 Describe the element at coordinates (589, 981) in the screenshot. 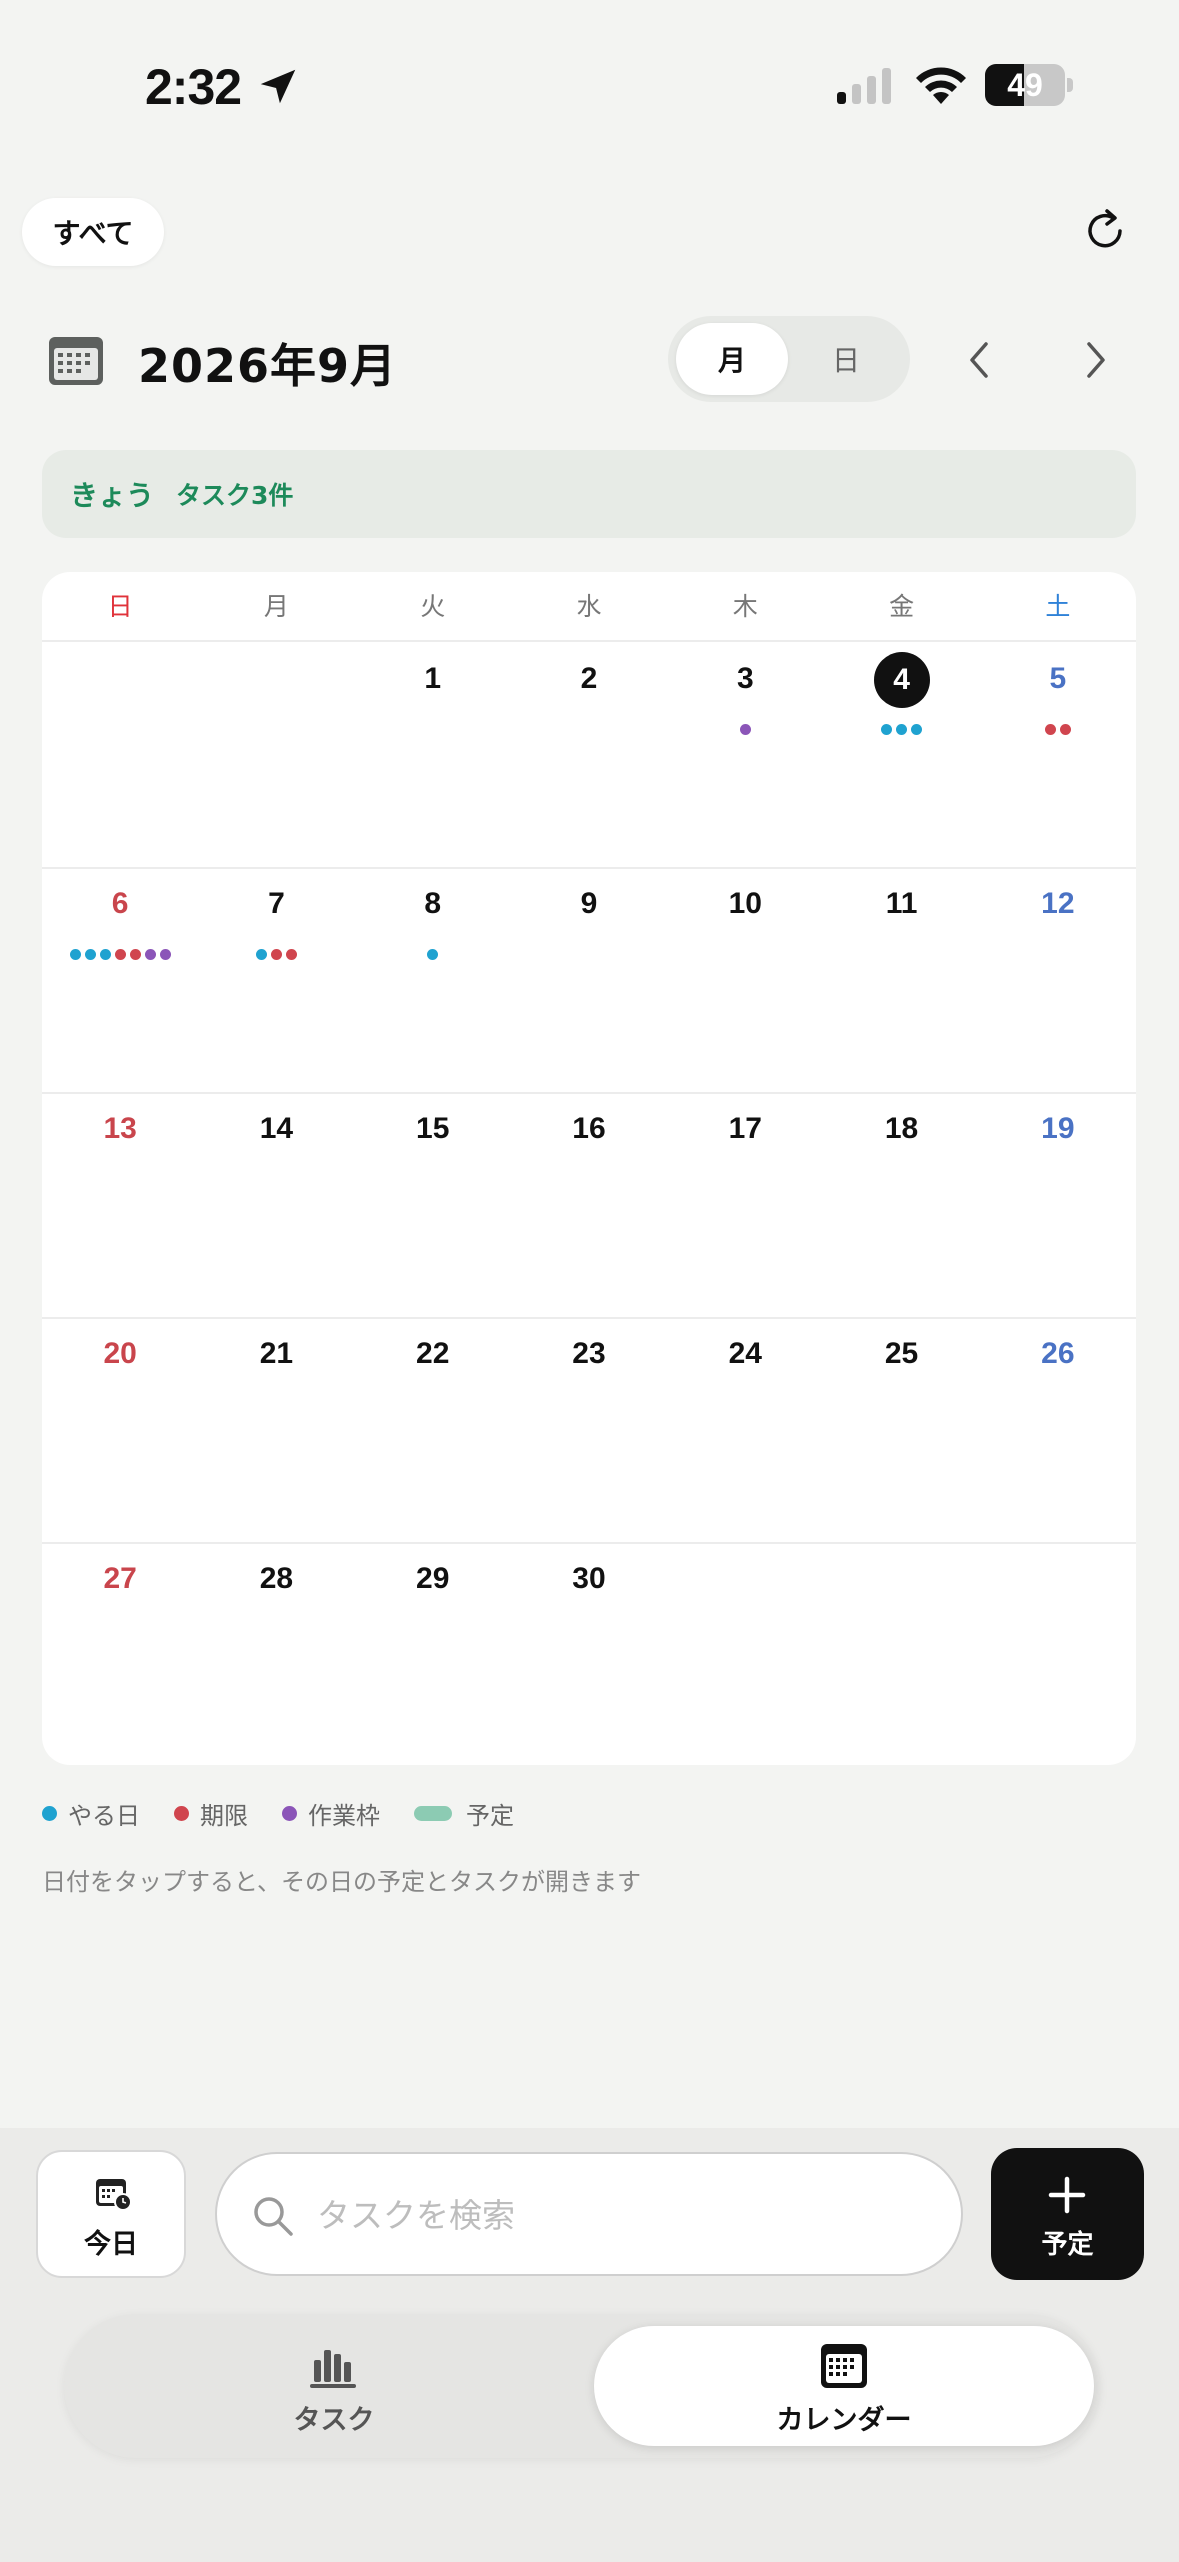

I see `calendar-day-cell: 9` at that location.